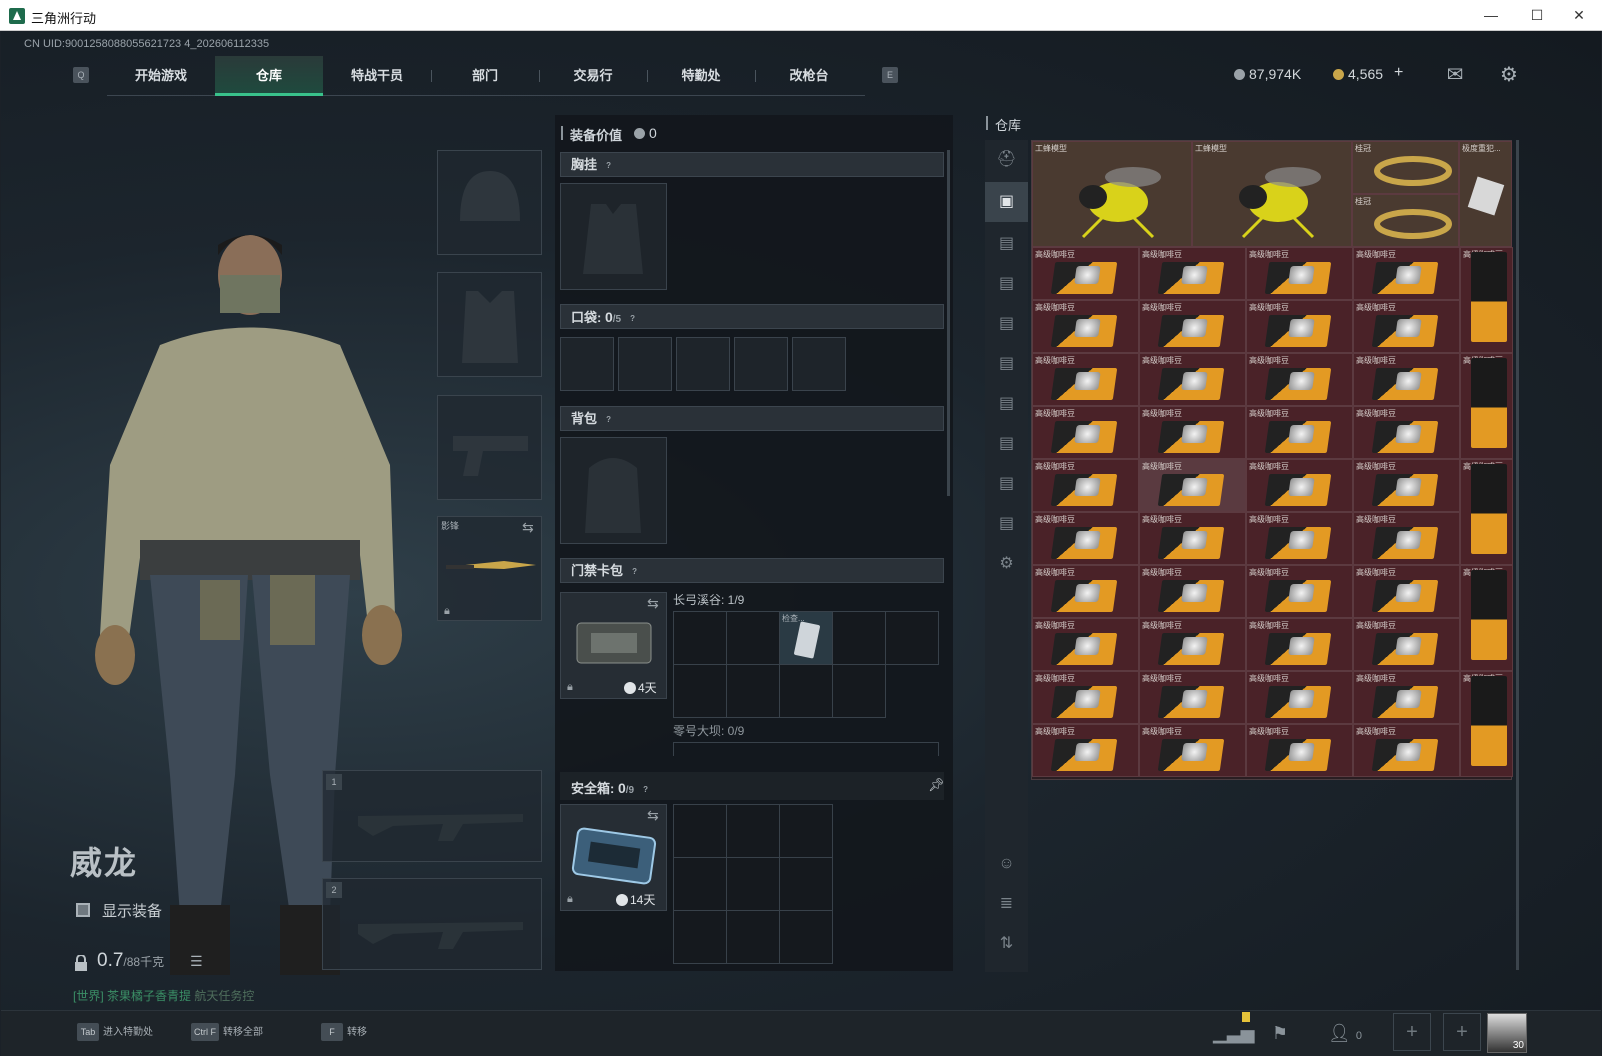 The image size is (1602, 1056). What do you see at coordinates (1507, 1033) in the screenshot?
I see `player-avatar: 30` at bounding box center [1507, 1033].